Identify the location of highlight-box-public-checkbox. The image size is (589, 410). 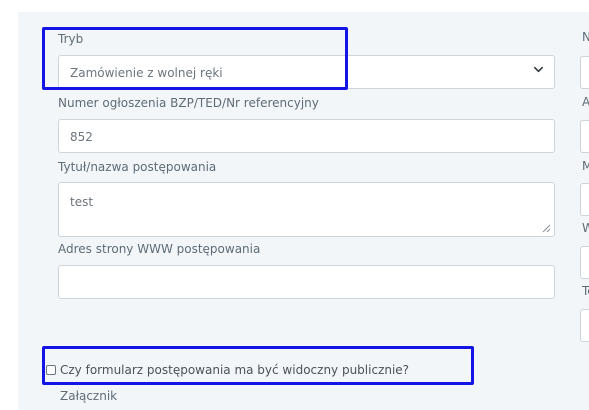
(258, 365).